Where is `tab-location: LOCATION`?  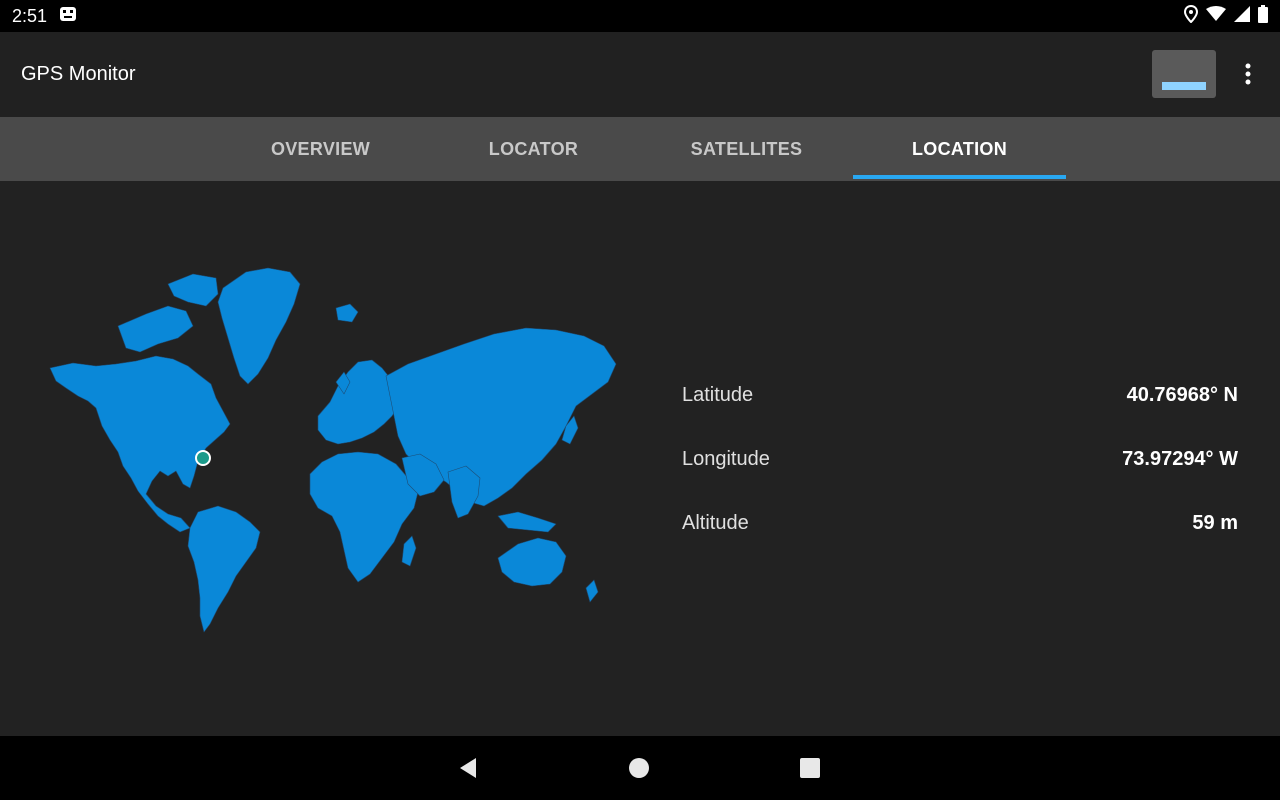 tab-location: LOCATION is located at coordinates (959, 149).